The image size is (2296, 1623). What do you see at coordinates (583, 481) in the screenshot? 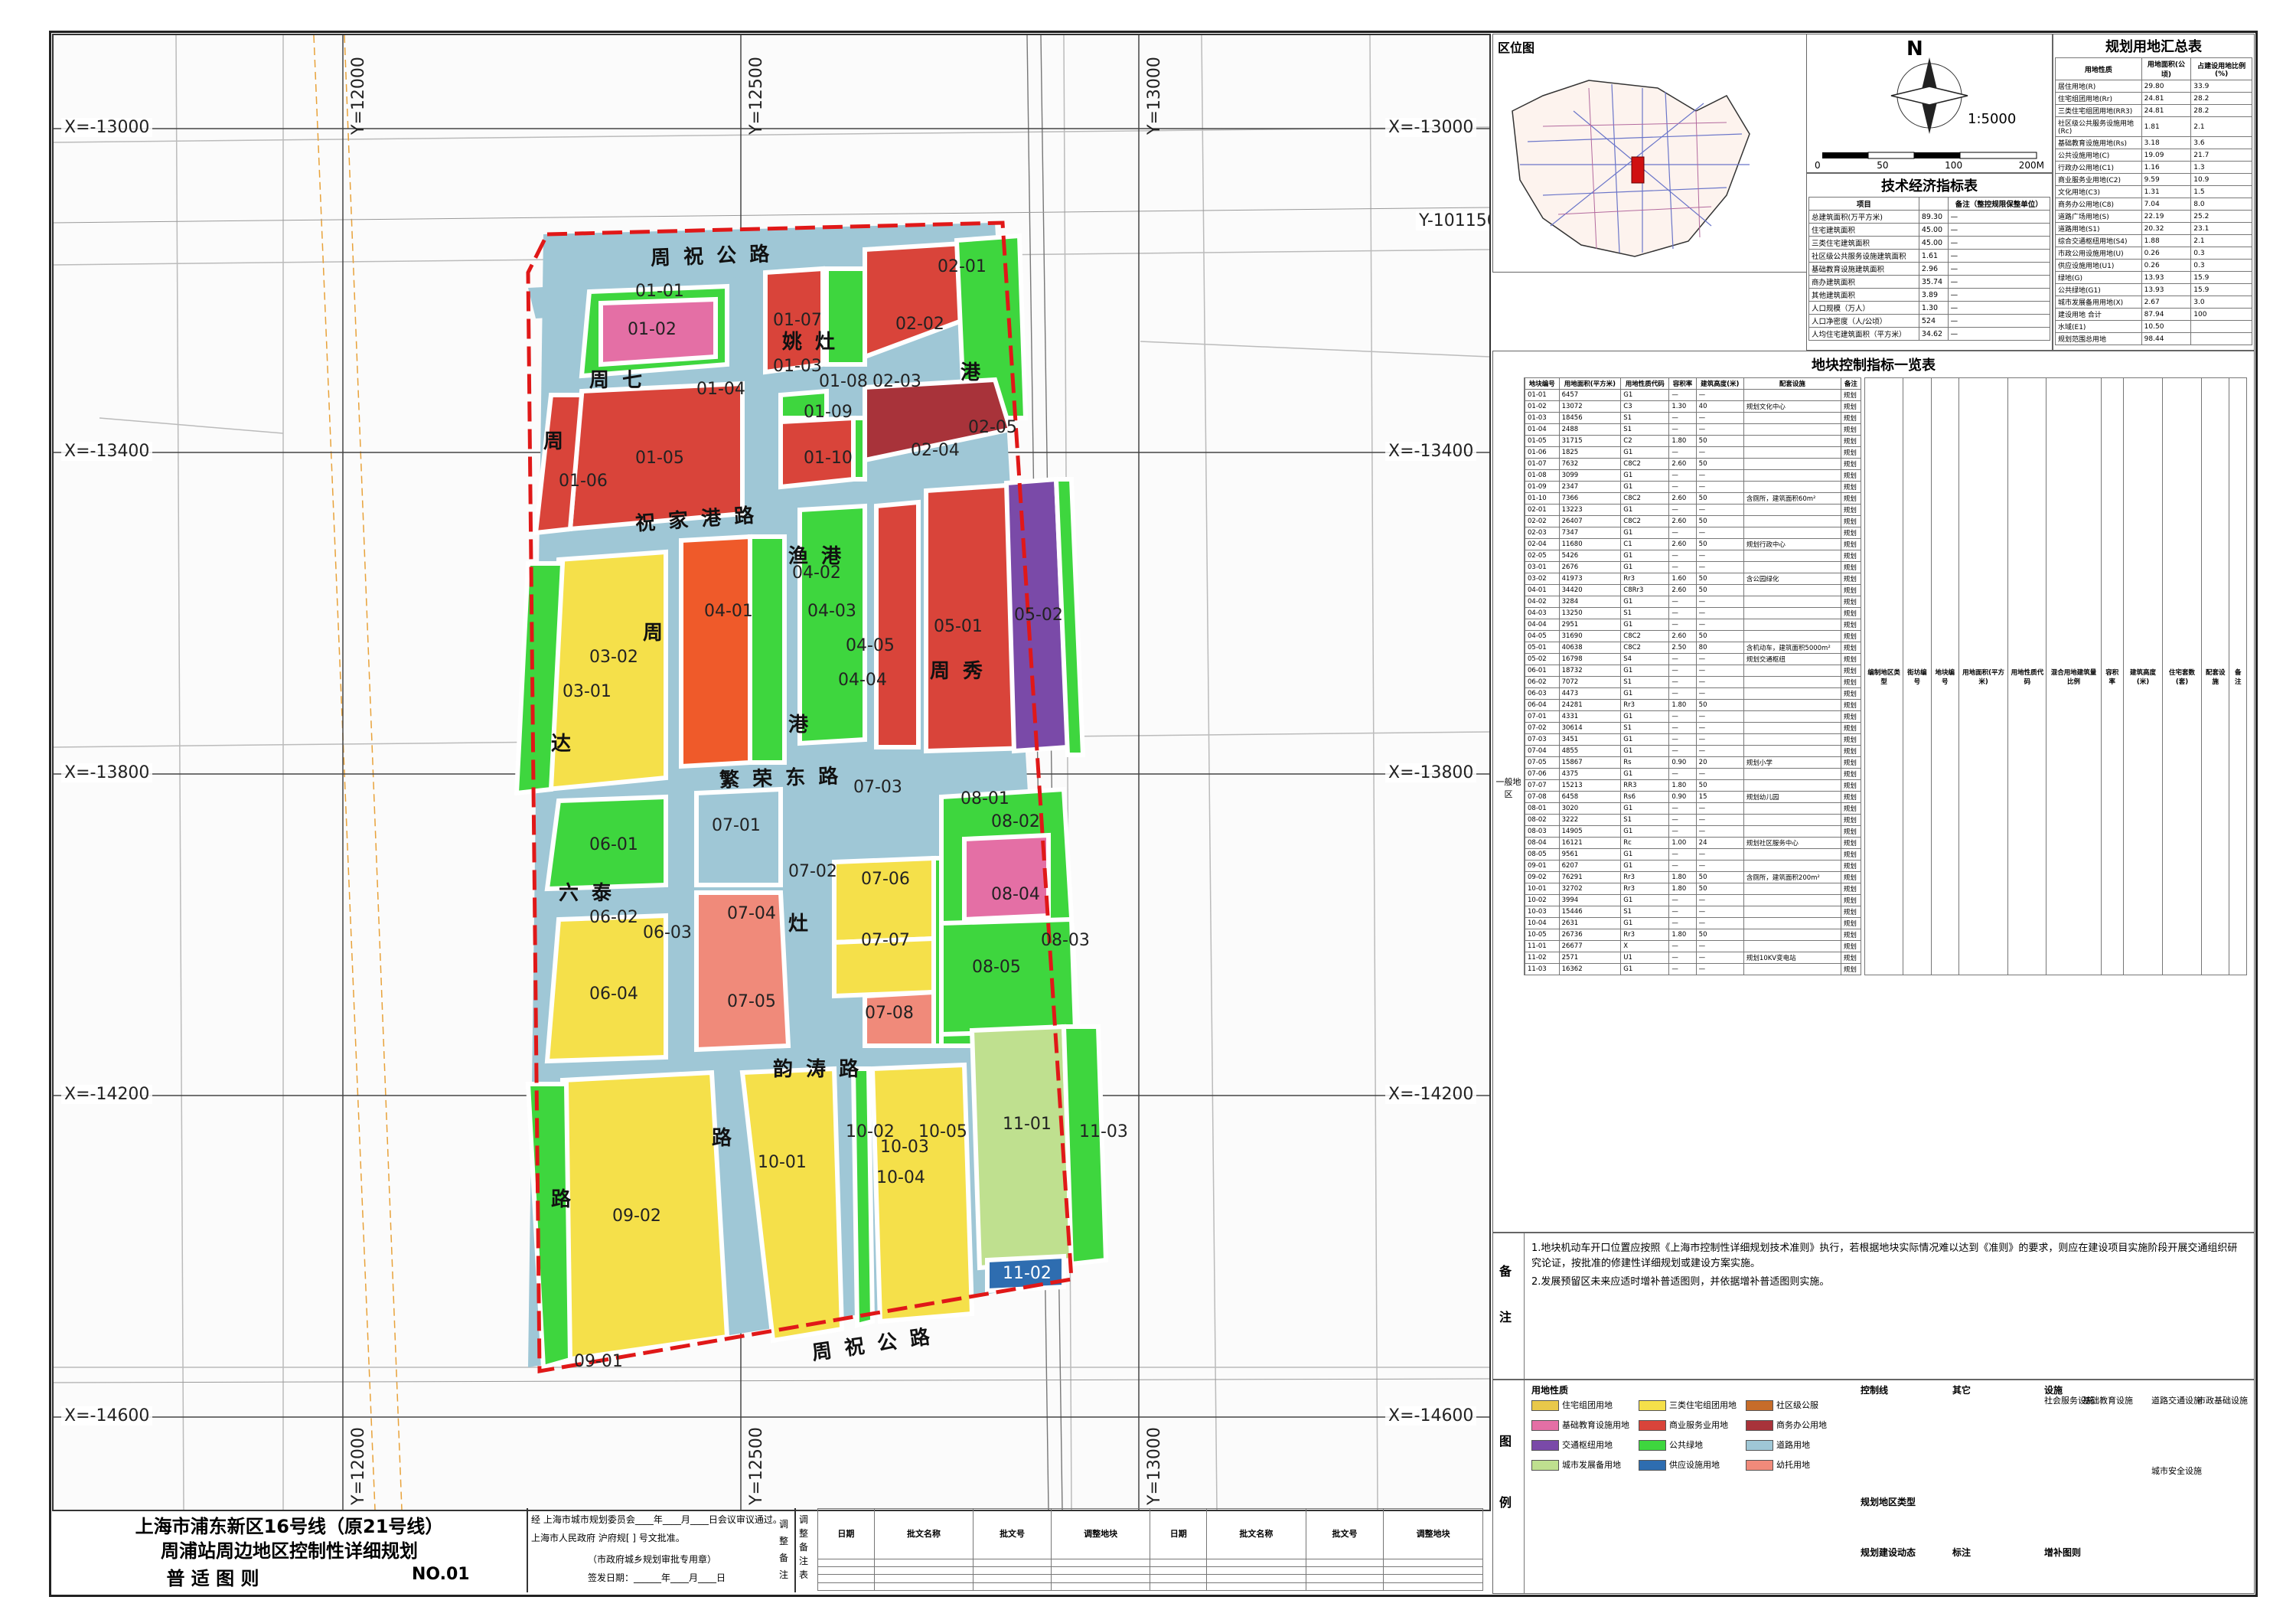
I see `parcel-label: 01-06` at bounding box center [583, 481].